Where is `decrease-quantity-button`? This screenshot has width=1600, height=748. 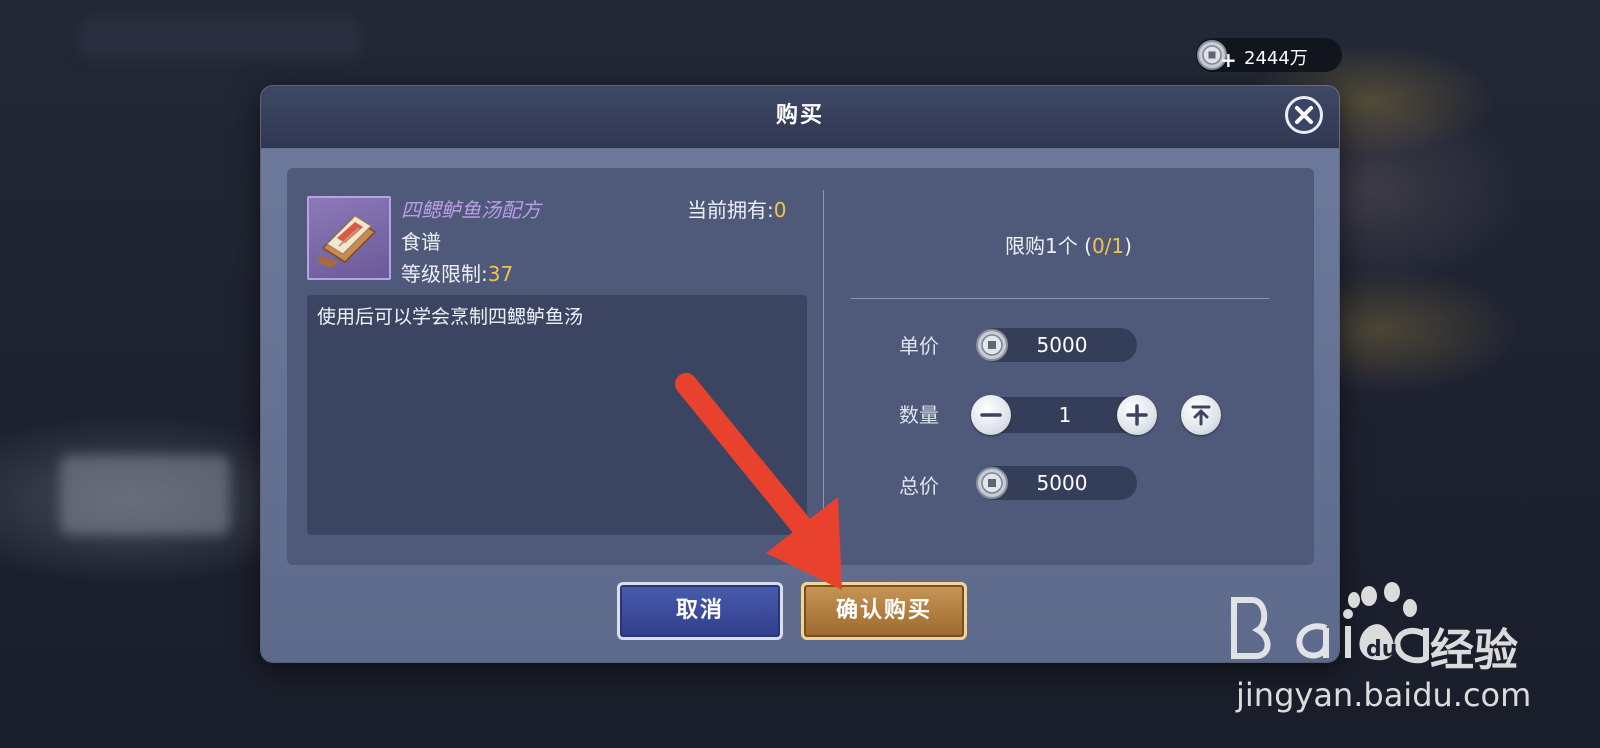
decrease-quantity-button is located at coordinates (991, 415).